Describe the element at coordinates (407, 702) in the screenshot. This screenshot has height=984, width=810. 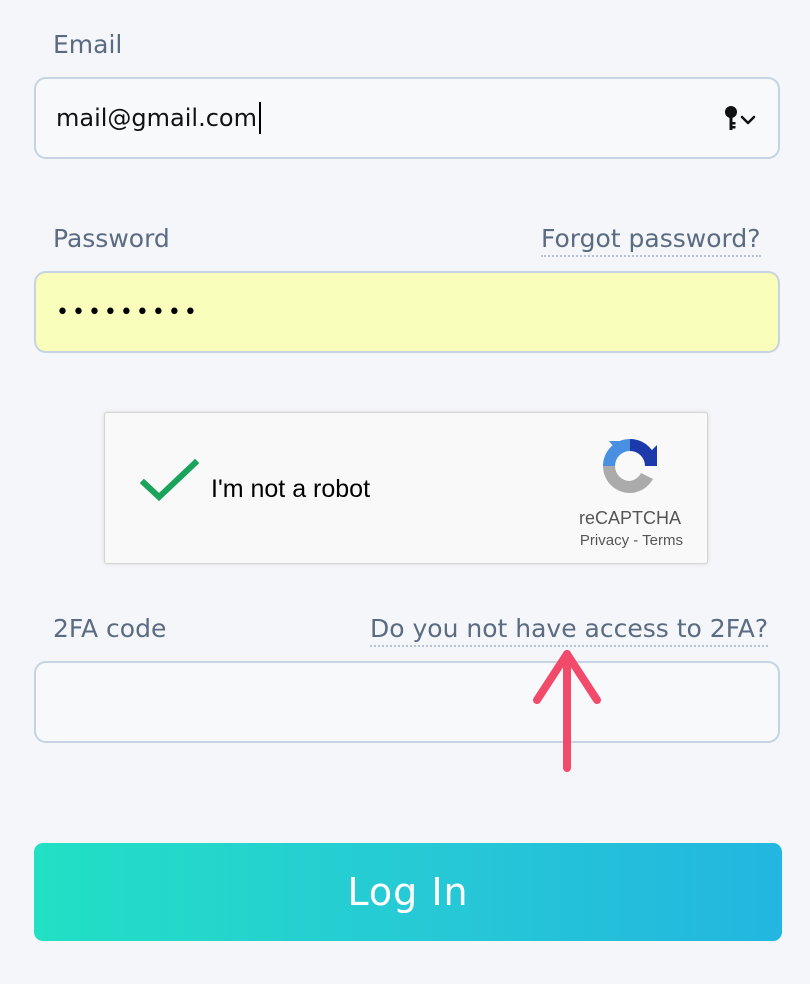
I see `twofa-code-field` at that location.